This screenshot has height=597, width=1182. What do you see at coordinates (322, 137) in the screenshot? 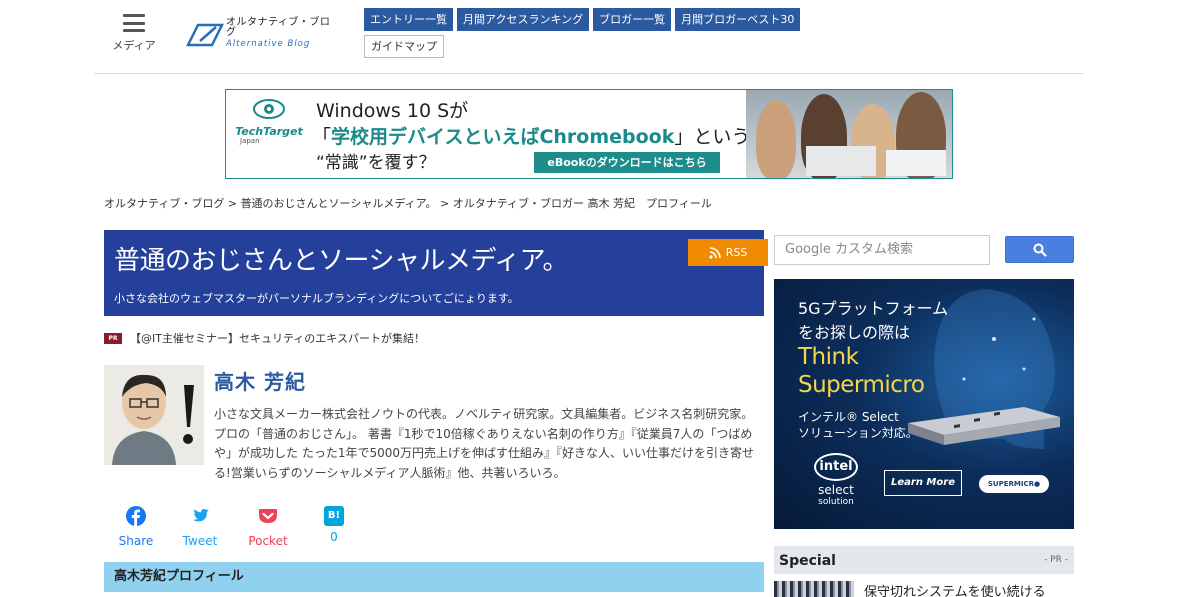
I see `banner-line2-open: 「` at bounding box center [322, 137].